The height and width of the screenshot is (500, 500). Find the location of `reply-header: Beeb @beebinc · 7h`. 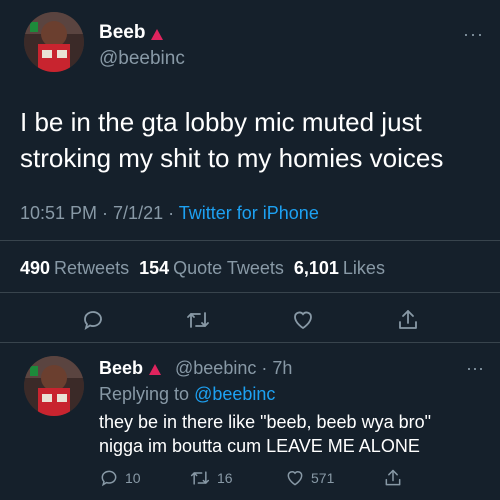

reply-header: Beeb @beebinc · 7h is located at coordinates (195, 368).